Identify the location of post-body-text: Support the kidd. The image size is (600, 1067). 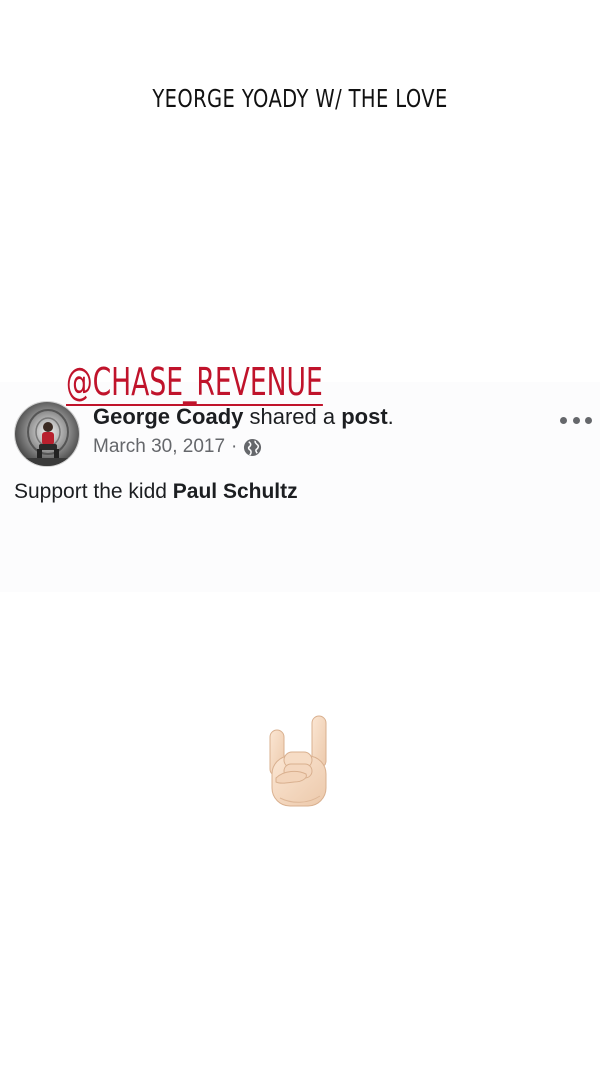
(93, 491).